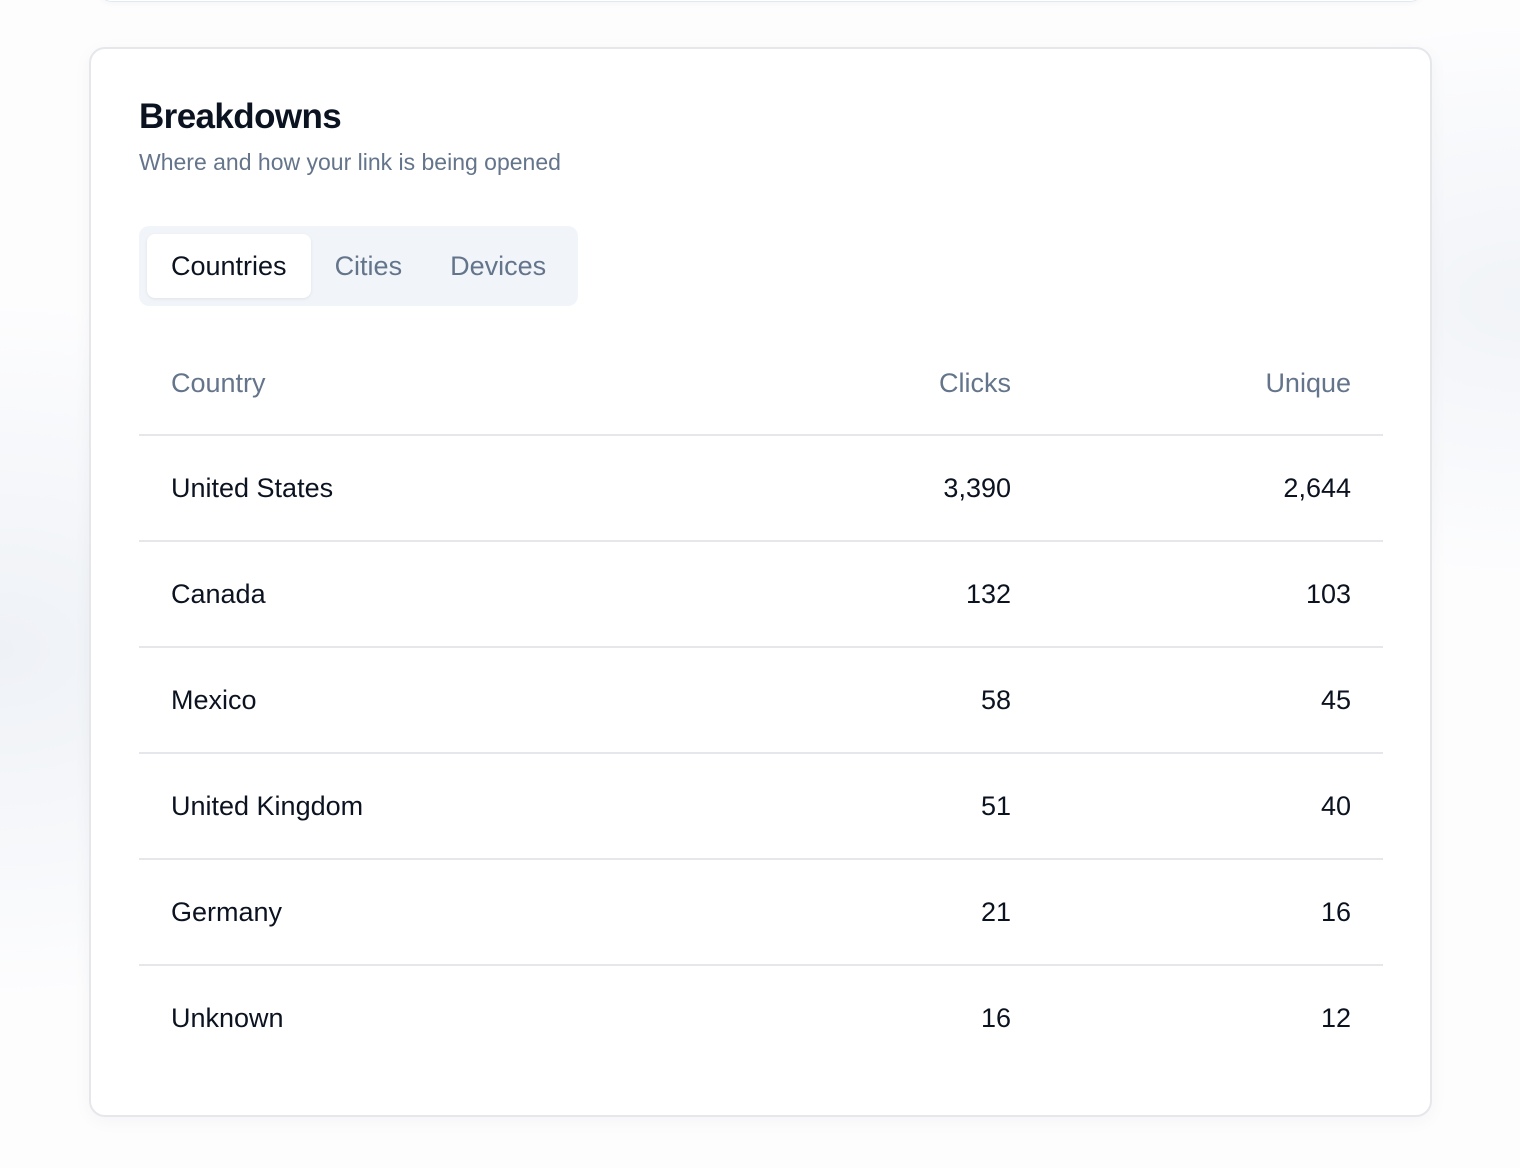  Describe the element at coordinates (925, 382) in the screenshot. I see `header-clicks: Clicks` at that location.